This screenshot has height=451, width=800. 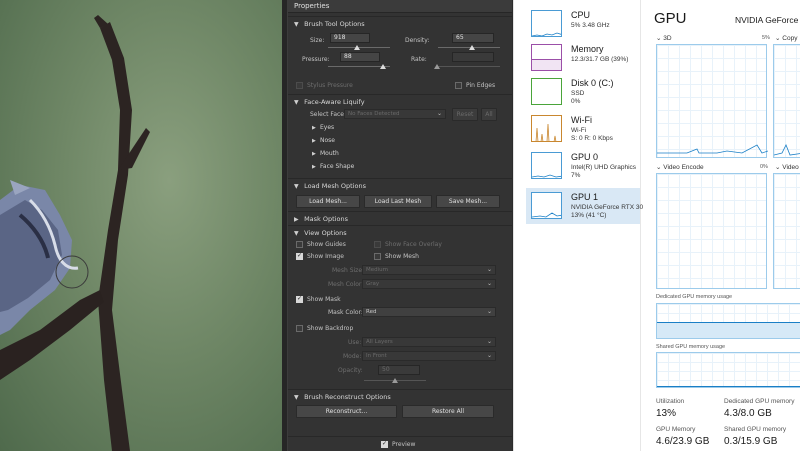 I want to click on subsection-nose: ▶ Nose, so click(x=323, y=140).